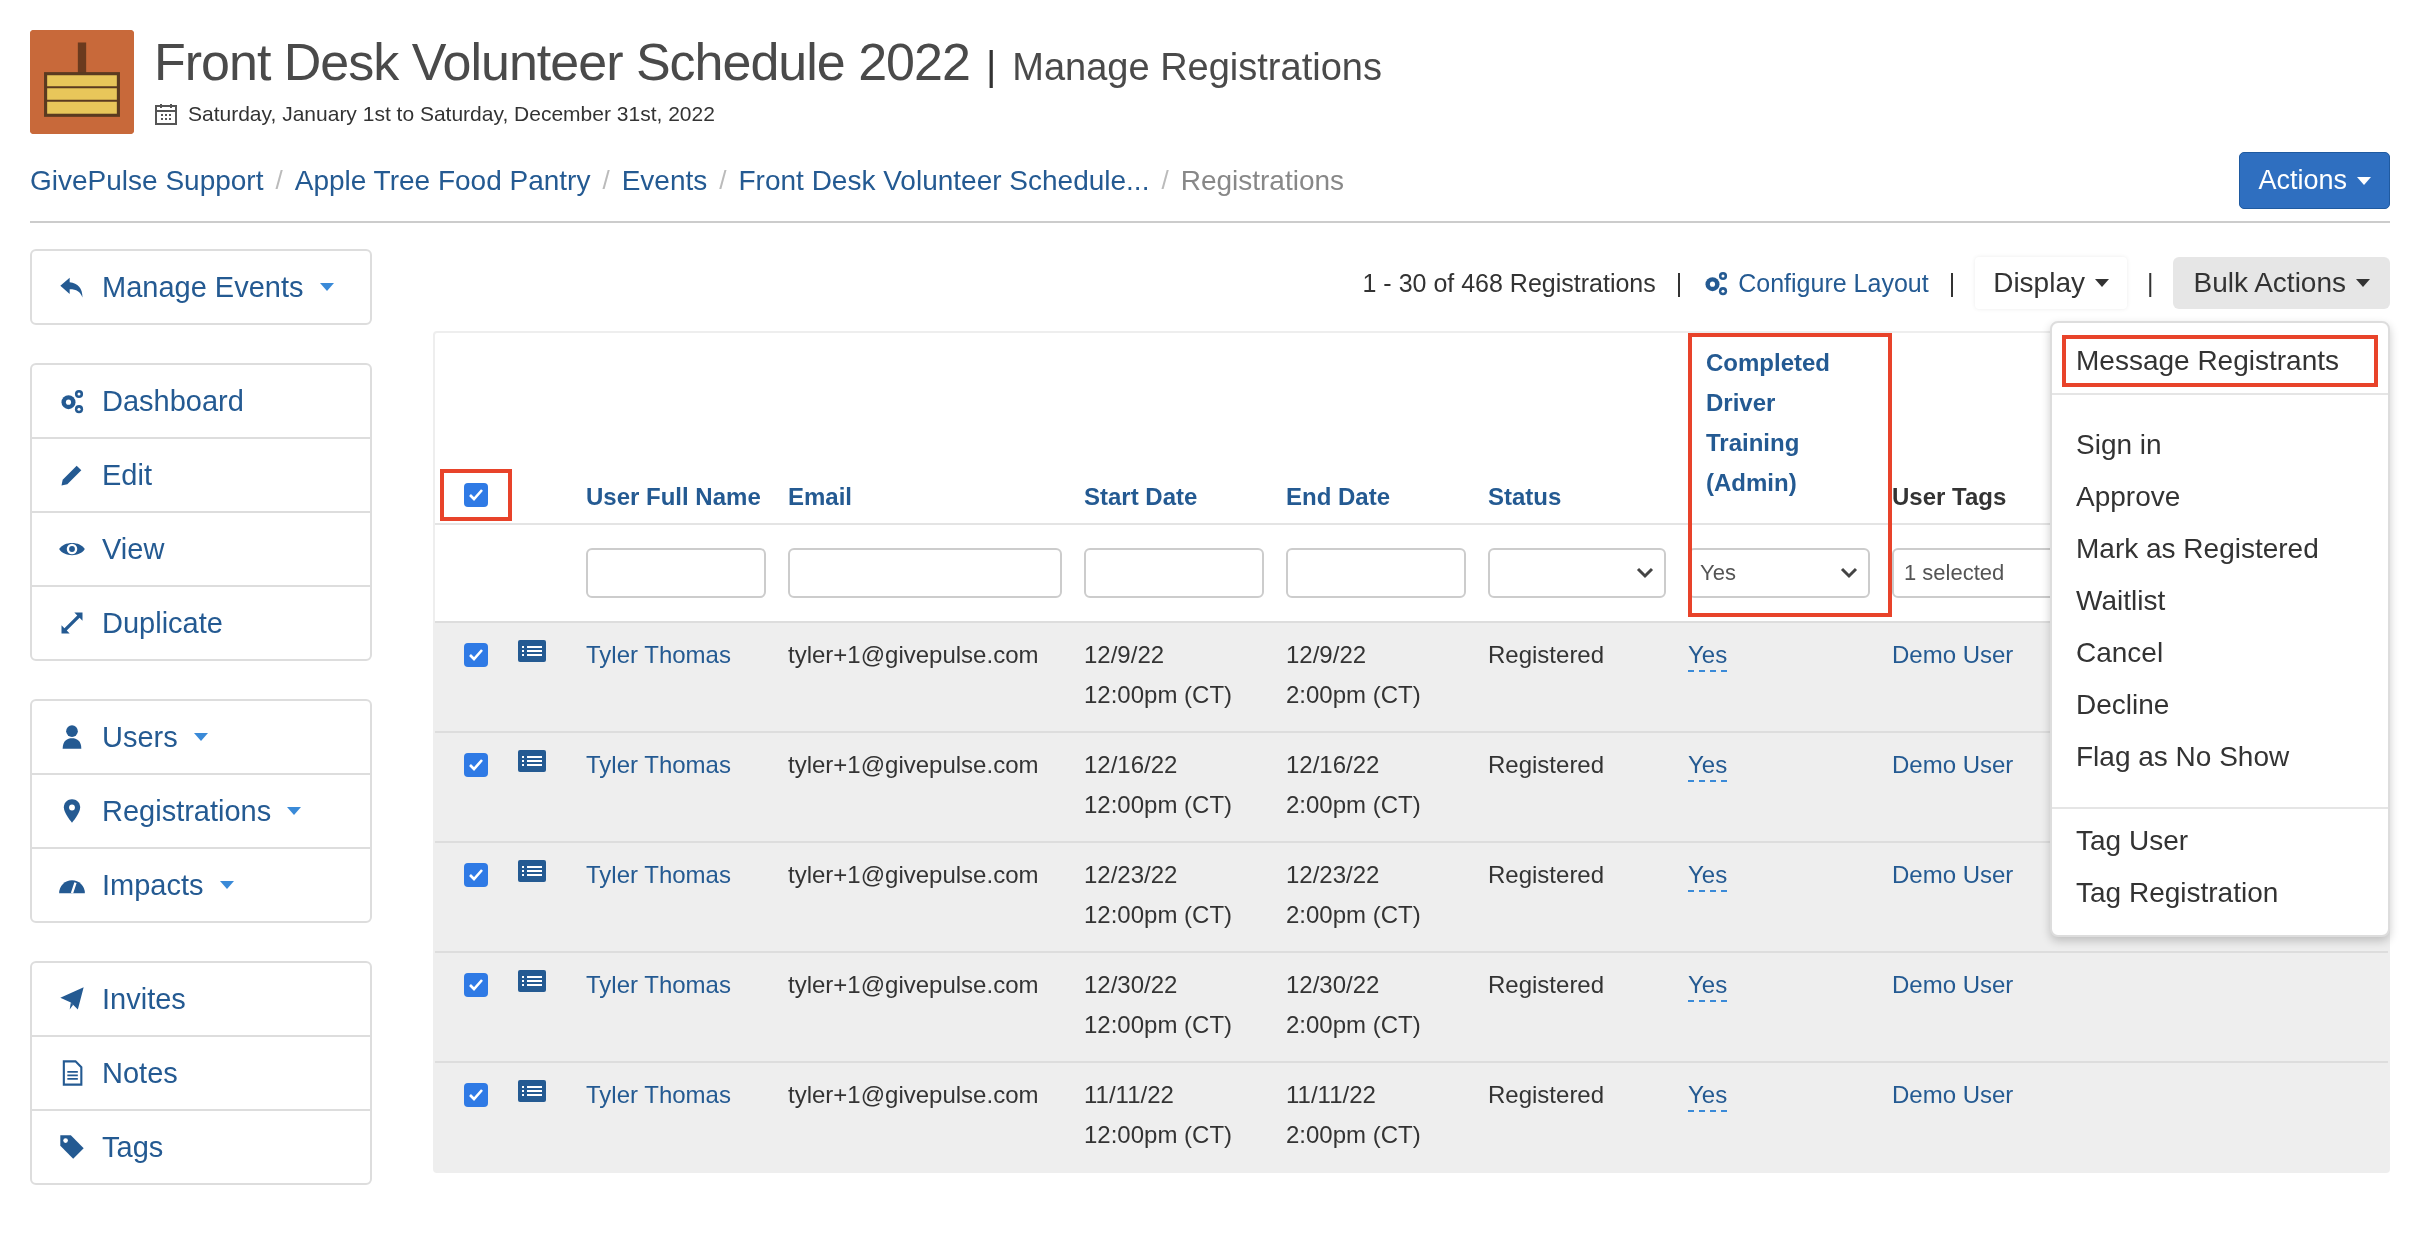  What do you see at coordinates (2220, 549) in the screenshot?
I see `menu-item: Mark as Registered` at bounding box center [2220, 549].